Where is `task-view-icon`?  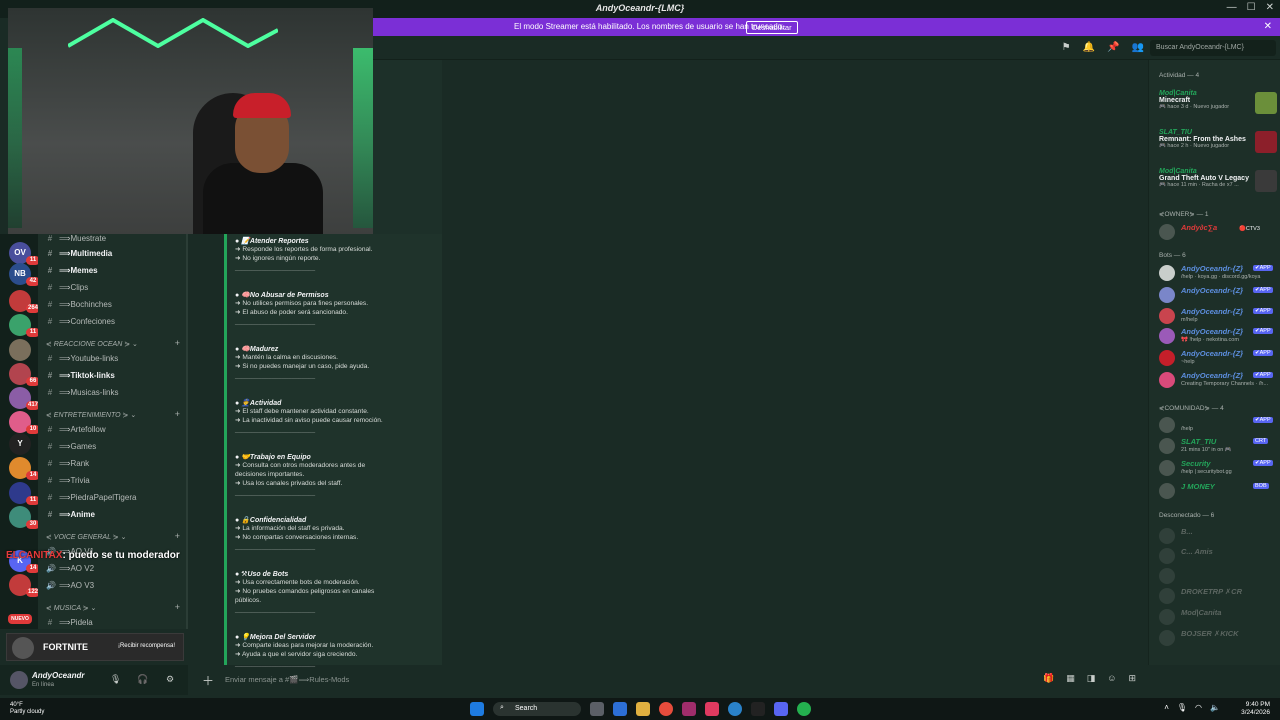 task-view-icon is located at coordinates (597, 709).